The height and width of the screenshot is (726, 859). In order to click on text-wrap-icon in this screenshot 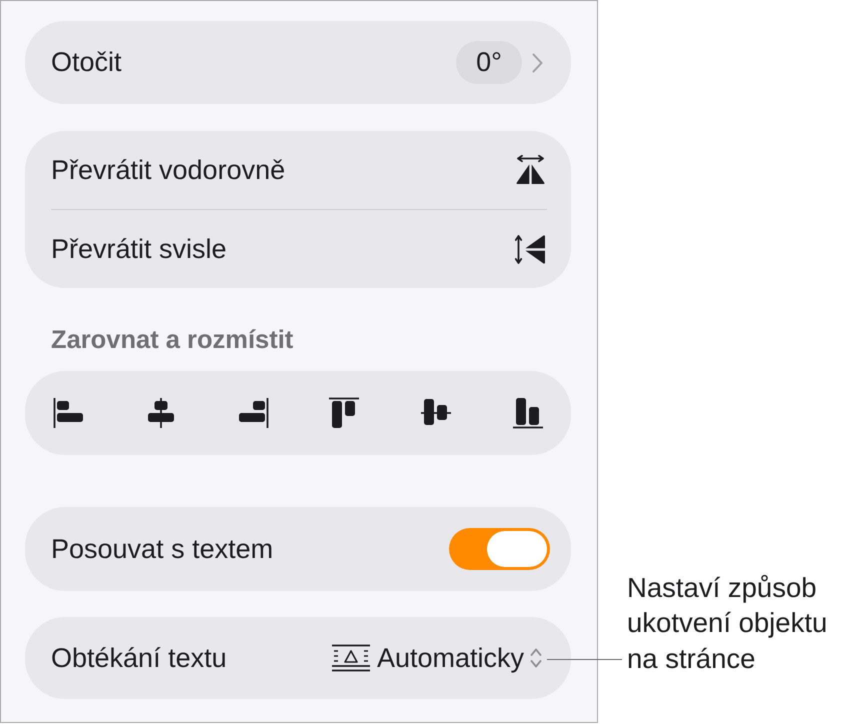, I will do `click(350, 658)`.